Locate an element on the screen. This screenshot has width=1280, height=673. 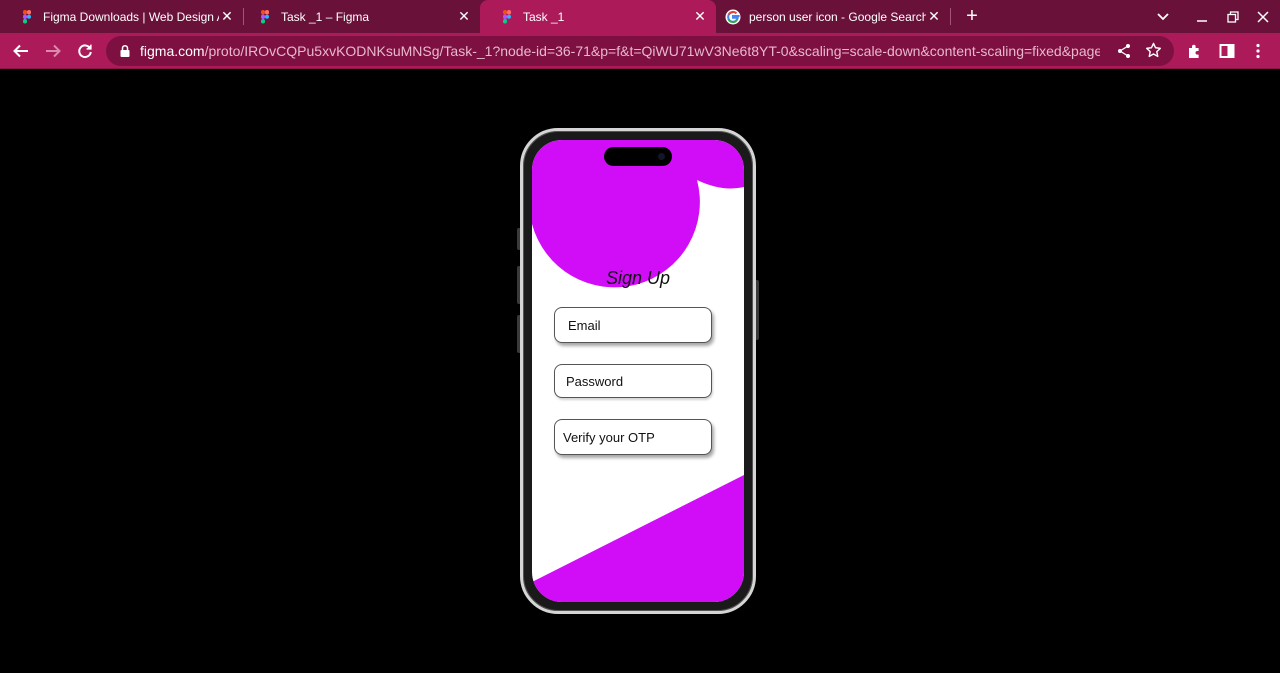
reload-icon is located at coordinates (85, 51).